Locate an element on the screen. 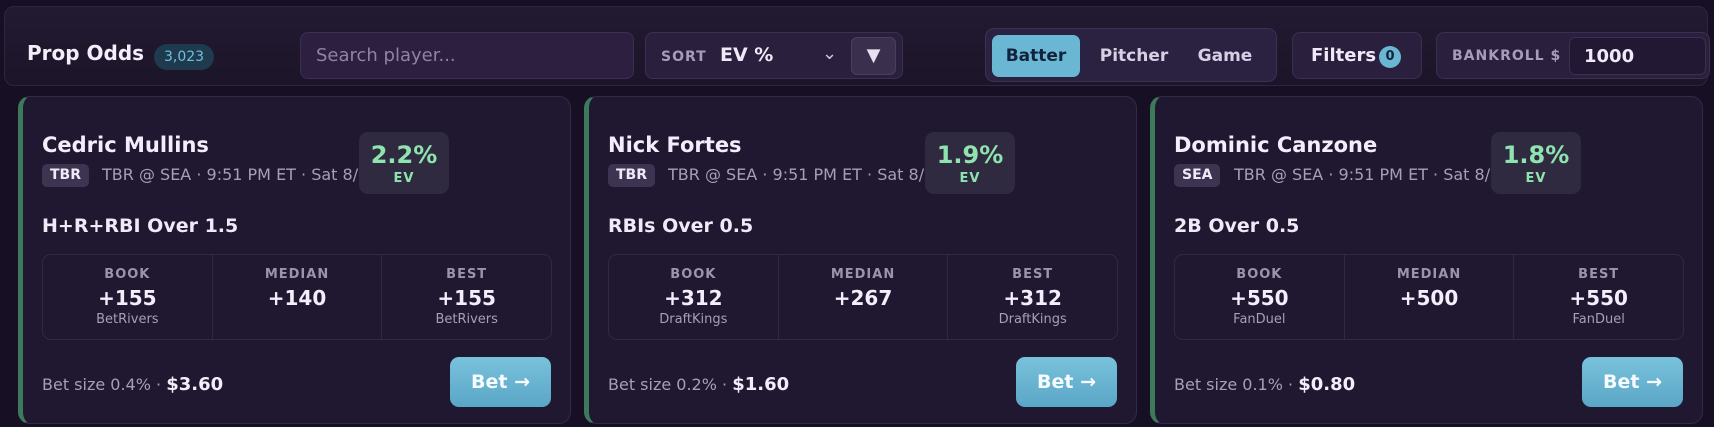  ev-badge: 1.8% EV is located at coordinates (1536, 163).